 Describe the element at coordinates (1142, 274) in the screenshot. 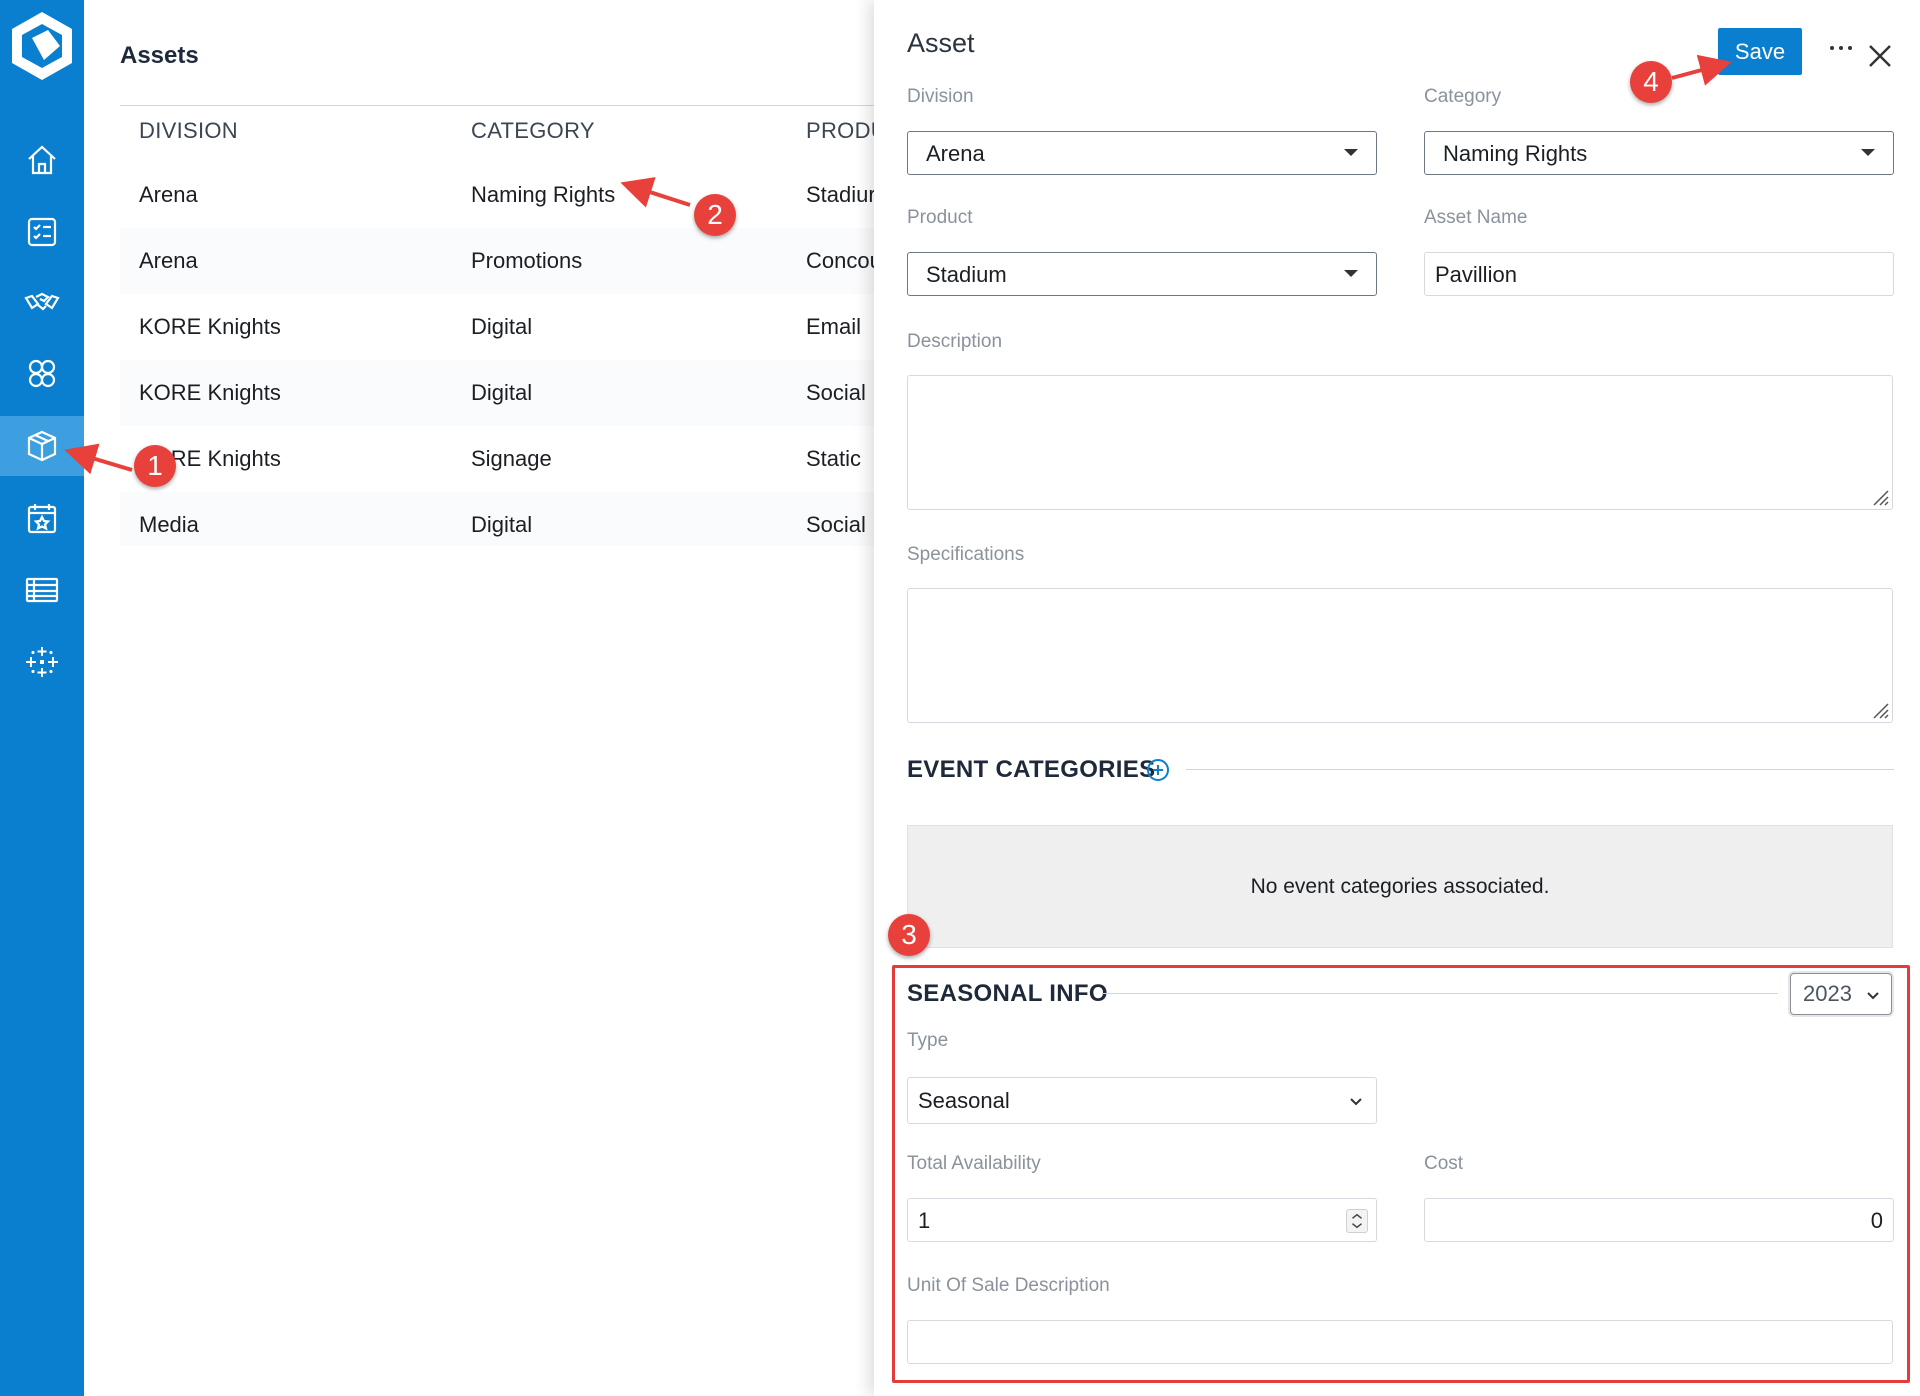

I see `product-select: Stadium` at that location.